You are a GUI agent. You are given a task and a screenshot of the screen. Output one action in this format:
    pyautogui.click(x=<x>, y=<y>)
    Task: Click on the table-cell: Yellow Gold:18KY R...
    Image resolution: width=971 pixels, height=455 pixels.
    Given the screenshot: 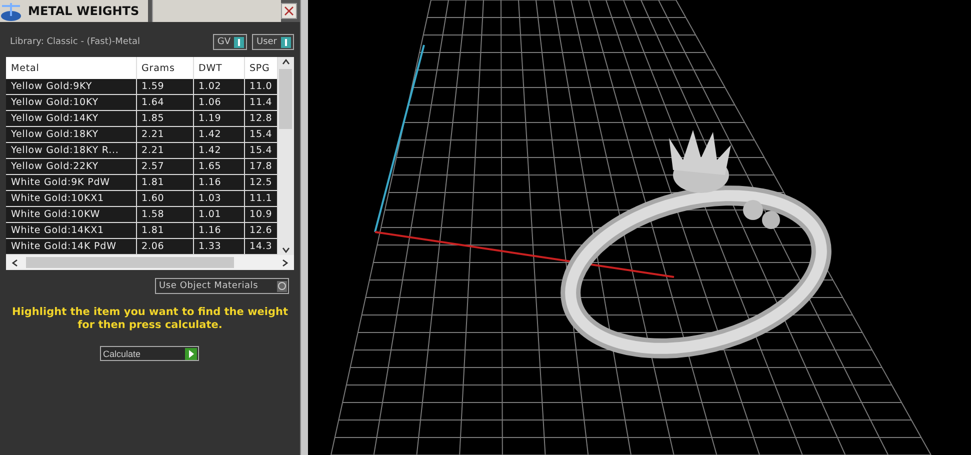 What is the action you would take?
    pyautogui.click(x=71, y=150)
    